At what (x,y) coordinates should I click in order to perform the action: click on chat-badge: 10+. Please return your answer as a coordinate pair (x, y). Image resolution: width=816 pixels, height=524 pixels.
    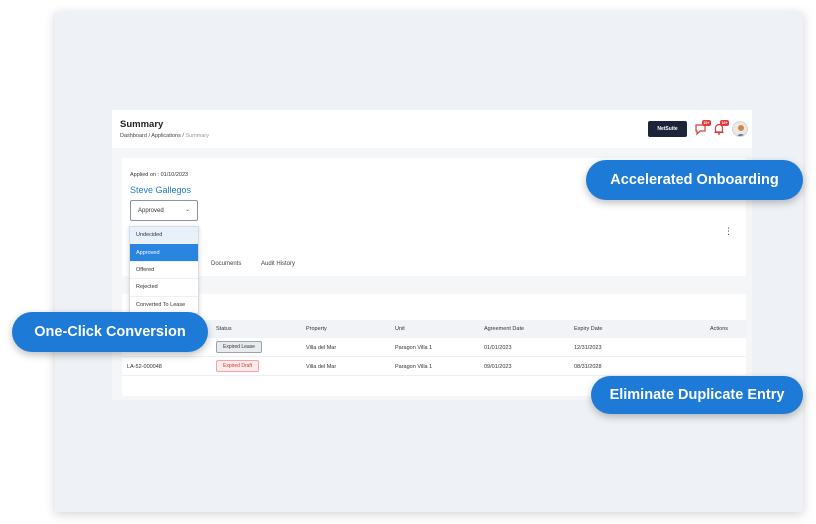
    Looking at the image, I should click on (706, 123).